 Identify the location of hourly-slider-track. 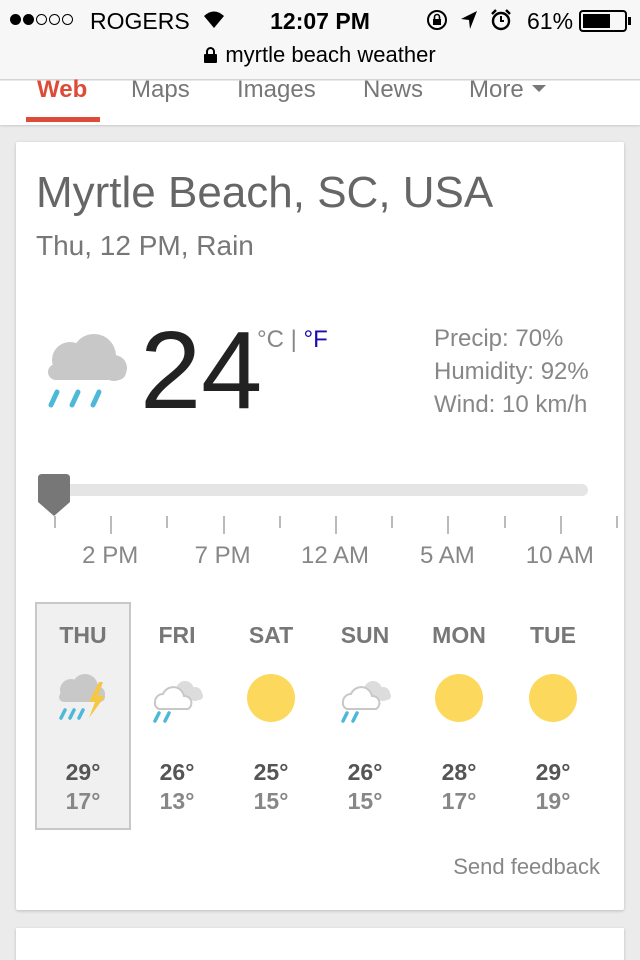
(313, 490).